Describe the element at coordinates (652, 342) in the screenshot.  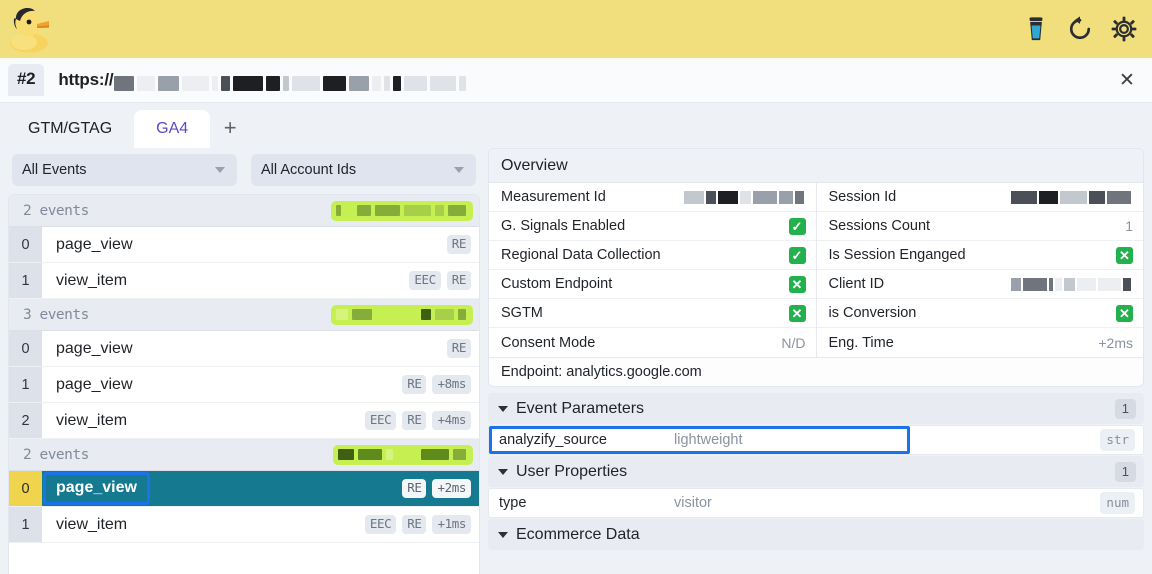
I see `overview-row: Consent Mode N/D` at that location.